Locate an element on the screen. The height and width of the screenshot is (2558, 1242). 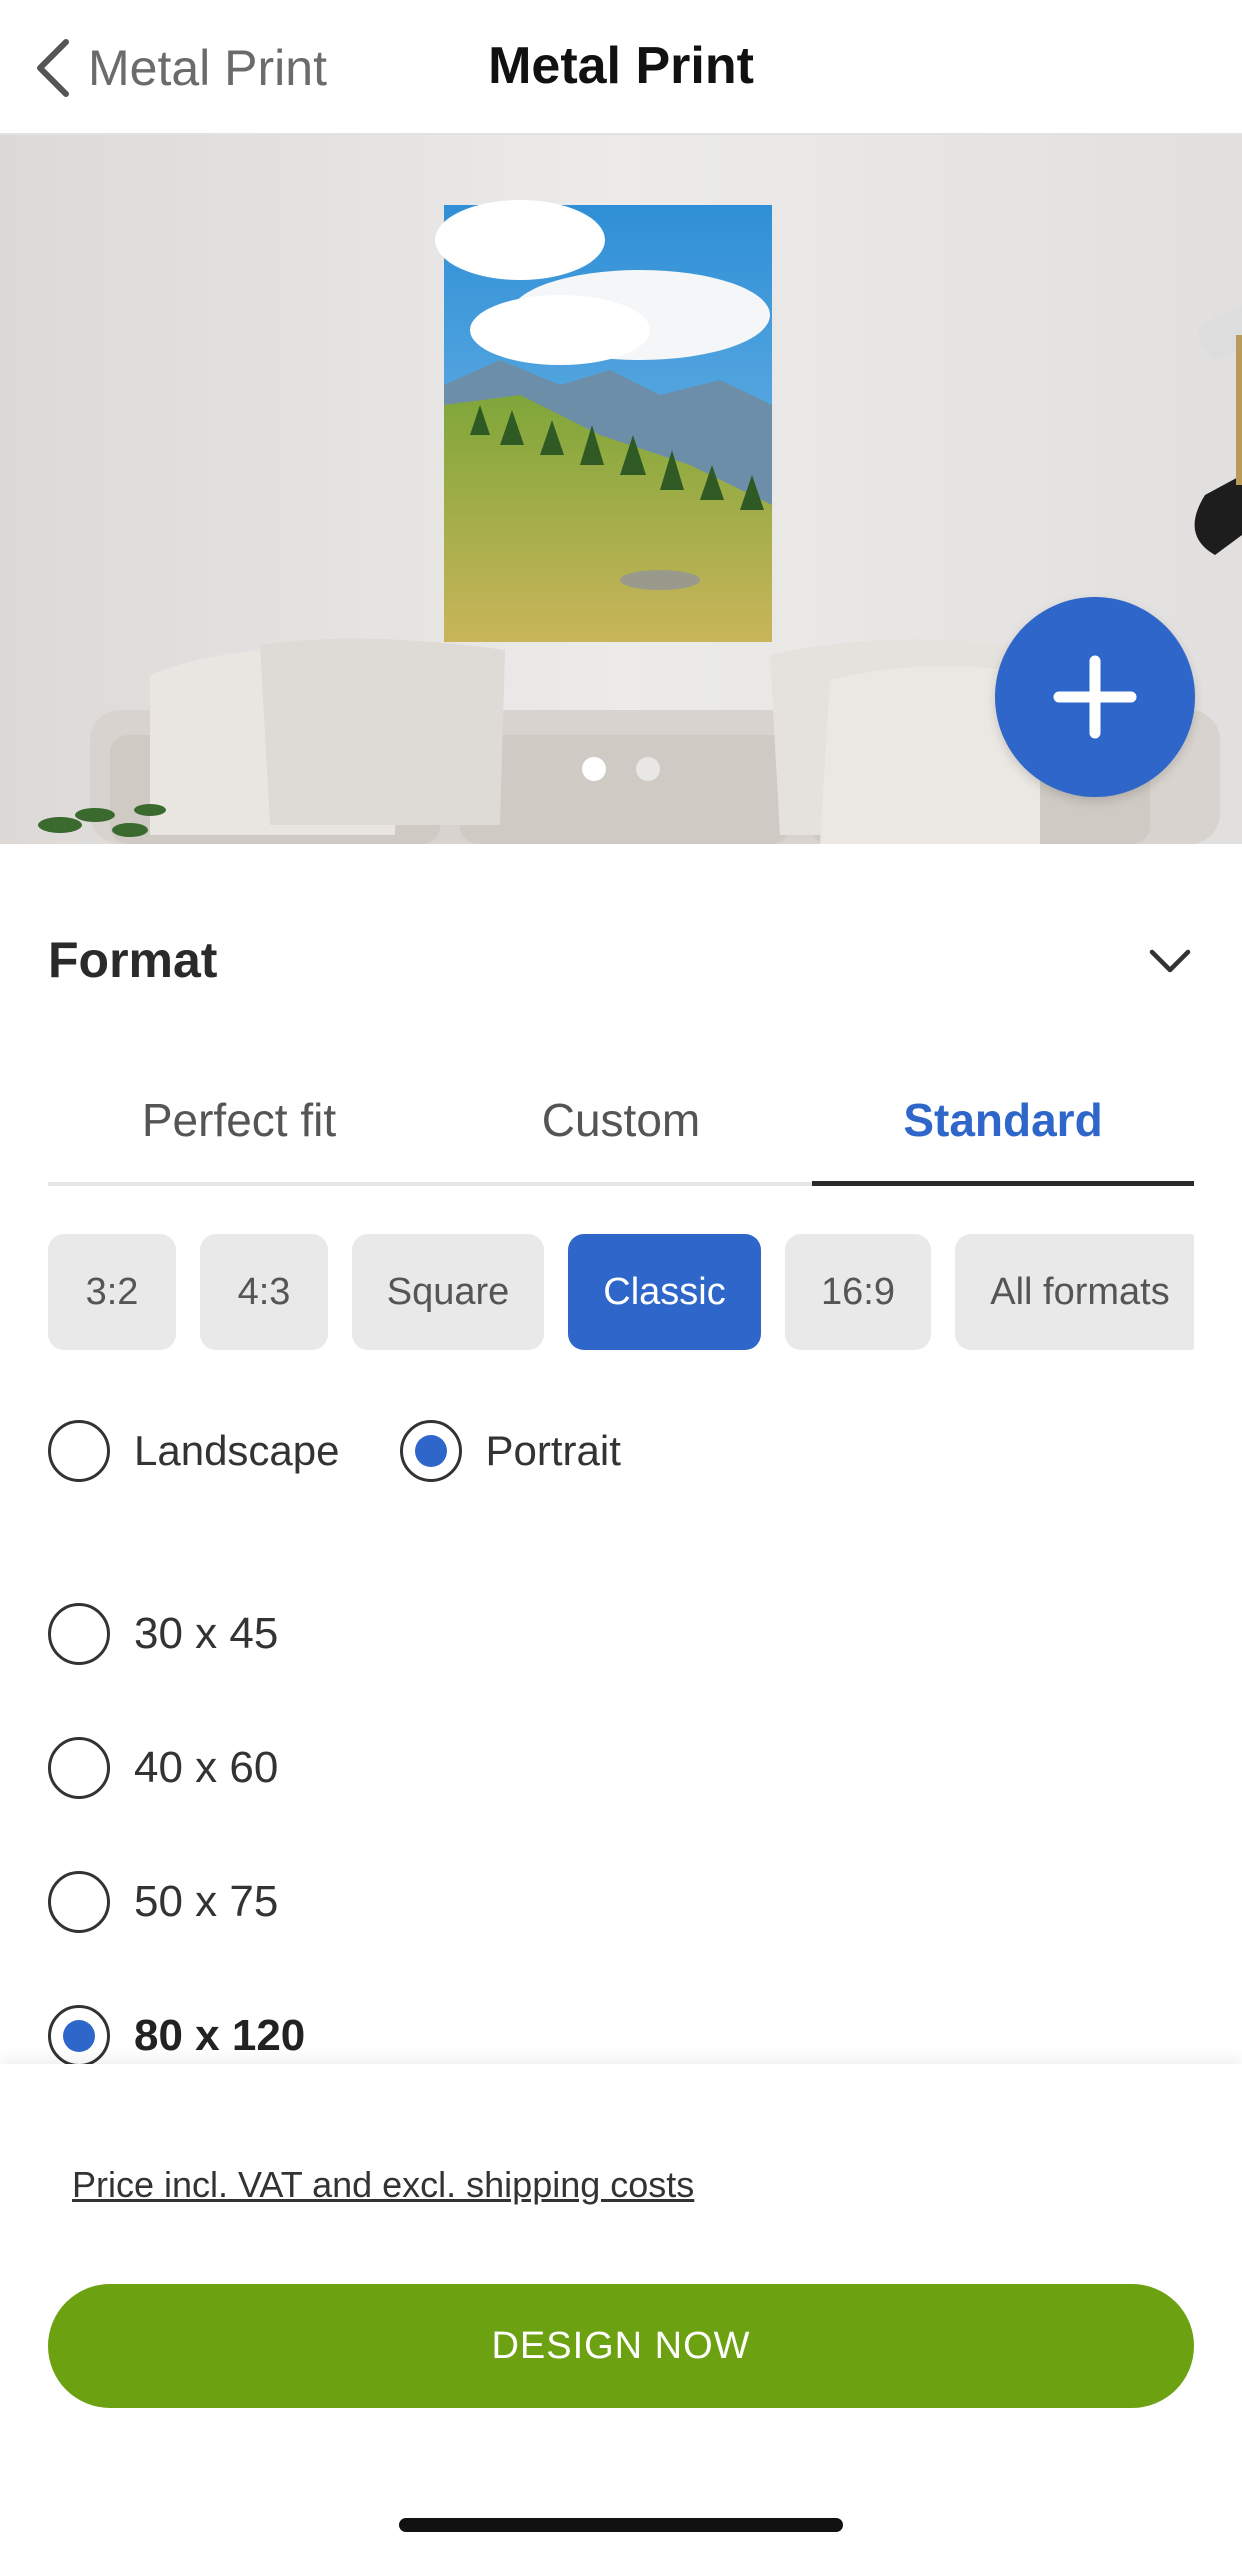
ratio-chips: 3:2 4:3 Square Classic 16:9 All formats is located at coordinates (621, 1292).